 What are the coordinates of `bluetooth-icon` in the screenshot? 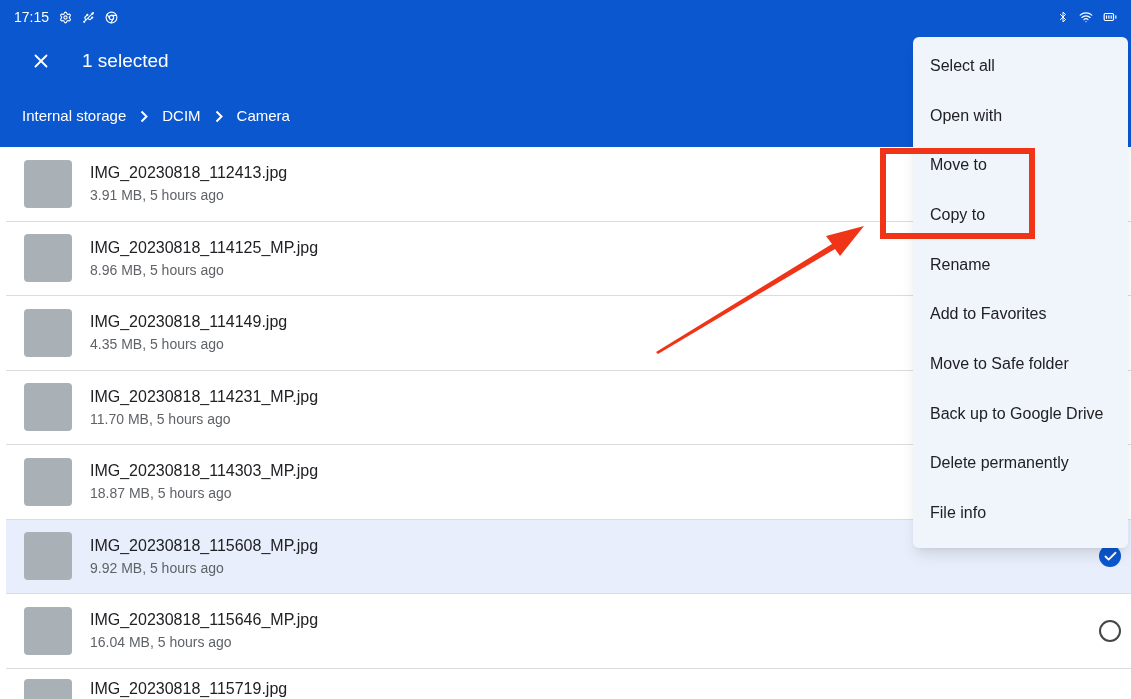 It's located at (1063, 17).